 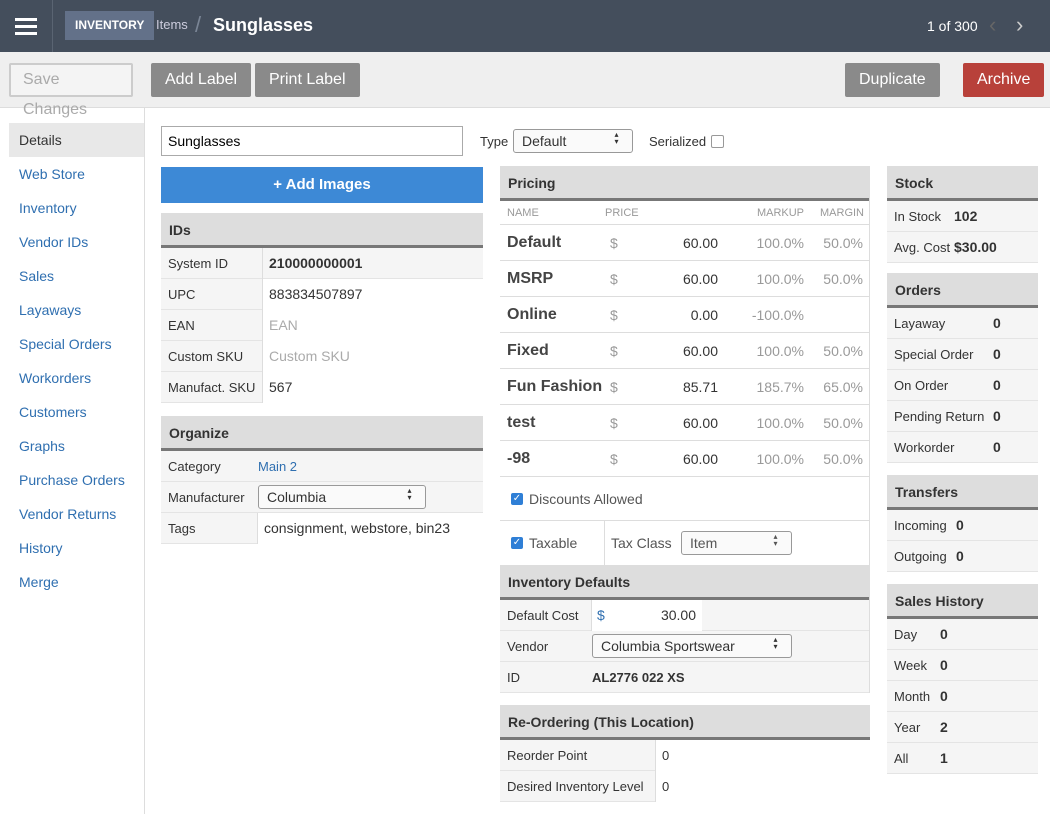 I want to click on manufacturer-label: Manufacturer, so click(x=206, y=497).